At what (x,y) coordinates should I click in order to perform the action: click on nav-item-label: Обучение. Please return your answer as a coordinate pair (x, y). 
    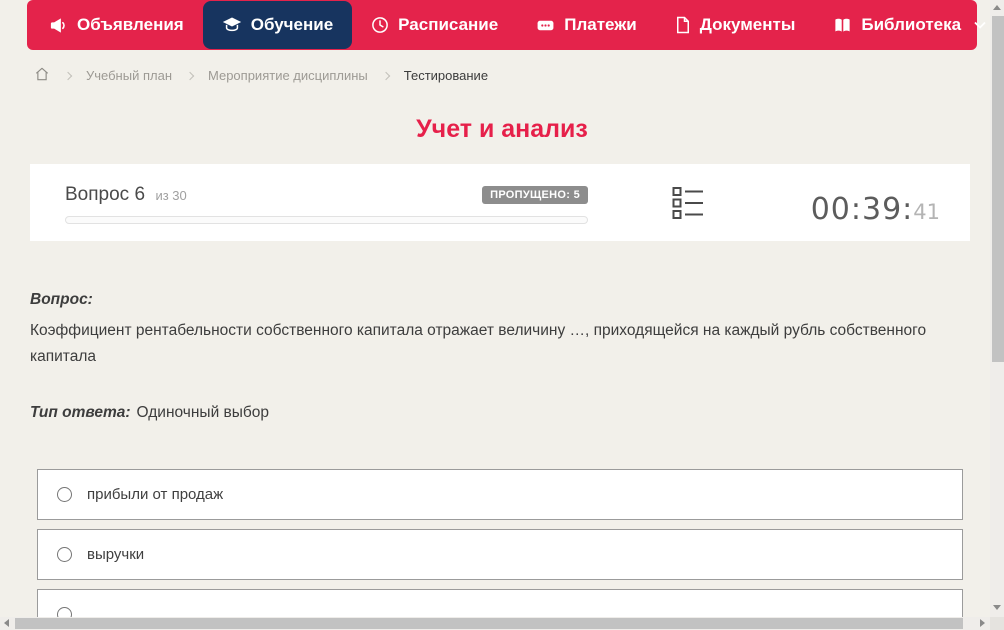
    Looking at the image, I should click on (292, 24).